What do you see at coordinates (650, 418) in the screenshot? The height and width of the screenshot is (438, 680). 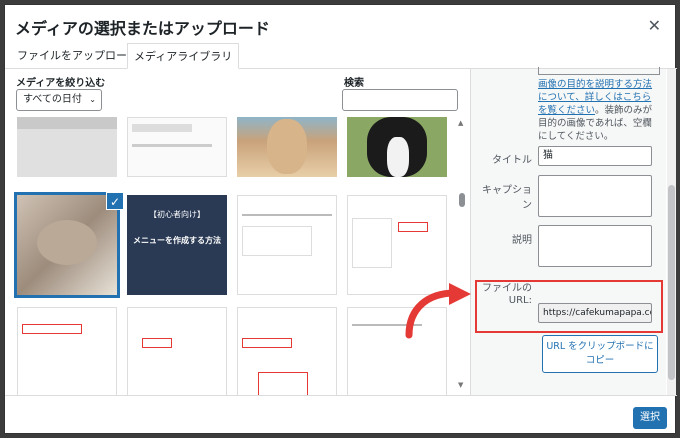 I see `select-button: 選択` at bounding box center [650, 418].